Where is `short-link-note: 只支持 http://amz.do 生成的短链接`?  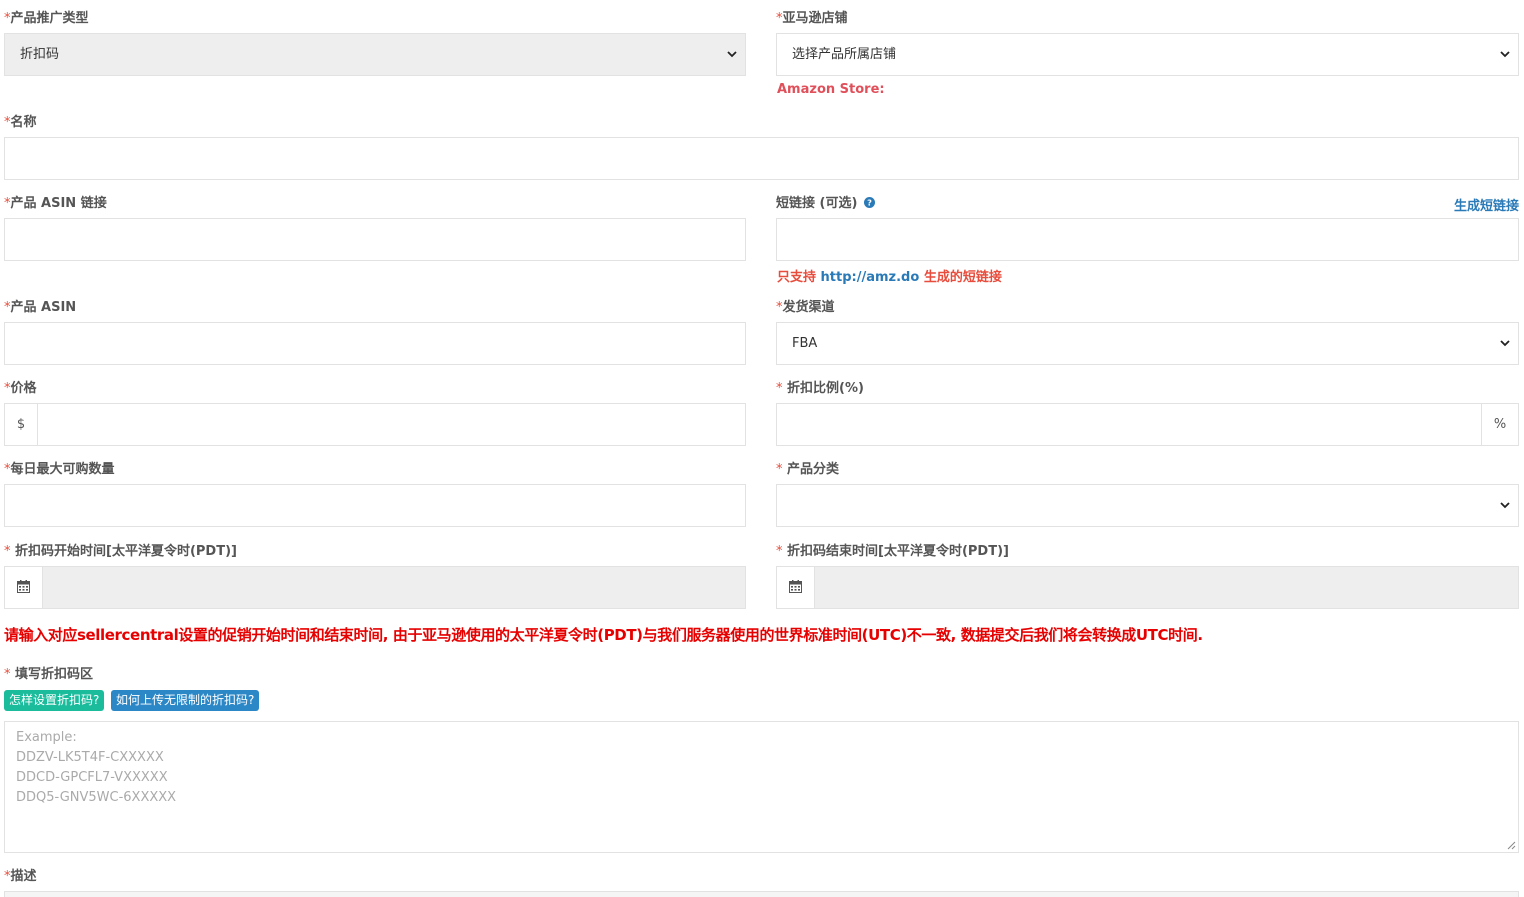 short-link-note: 只支持 http://amz.do 生成的短链接 is located at coordinates (889, 277).